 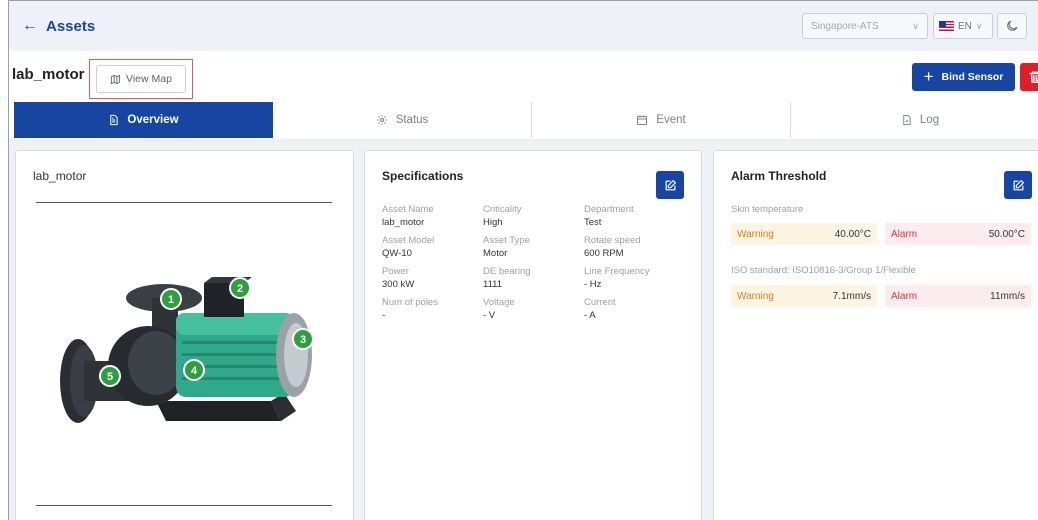 I want to click on marker-3: 3, so click(x=303, y=339).